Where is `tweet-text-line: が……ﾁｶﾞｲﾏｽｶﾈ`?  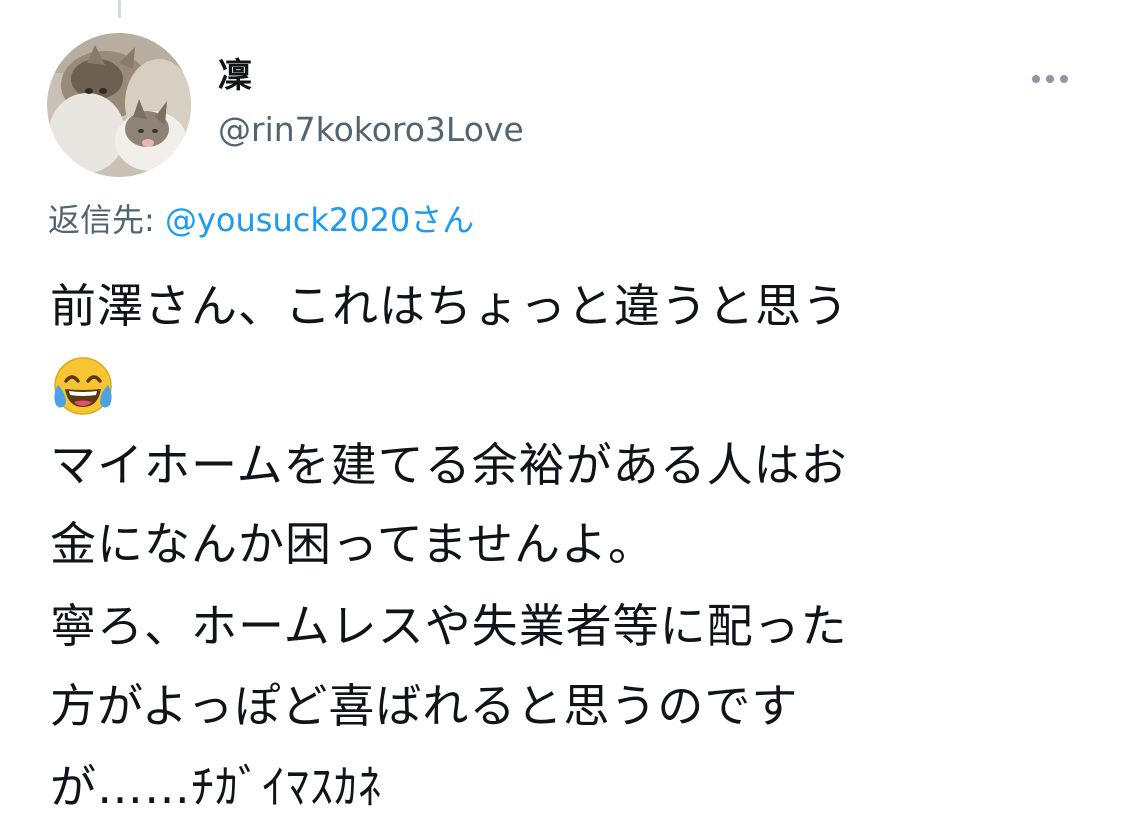
tweet-text-line: が……ﾁｶﾞｲﾏｽｶﾈ is located at coordinates (216, 787).